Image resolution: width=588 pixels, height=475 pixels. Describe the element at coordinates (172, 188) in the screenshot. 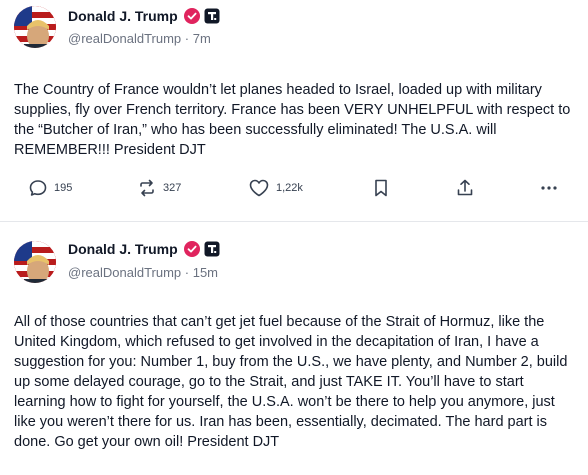

I see `repost-count: 327` at that location.